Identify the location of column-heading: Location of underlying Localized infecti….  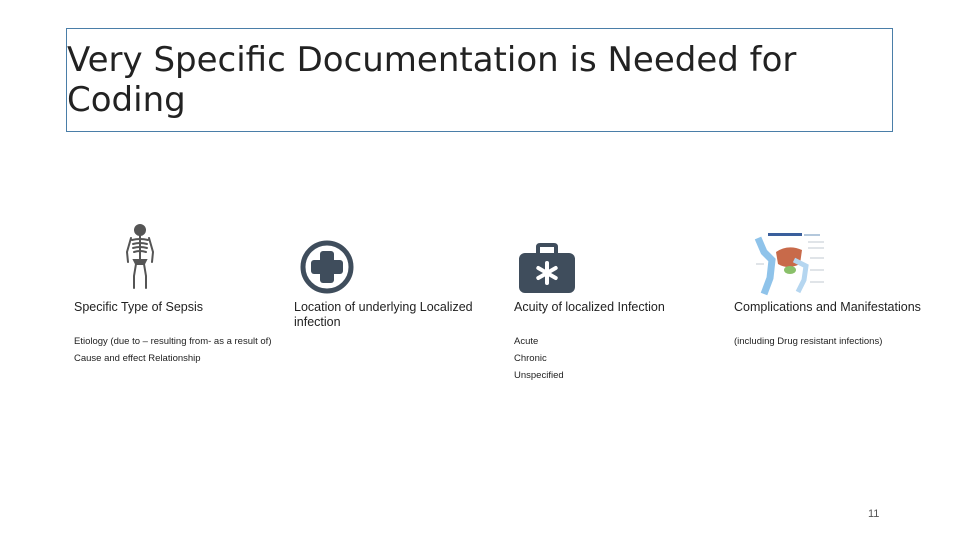
(383, 314).